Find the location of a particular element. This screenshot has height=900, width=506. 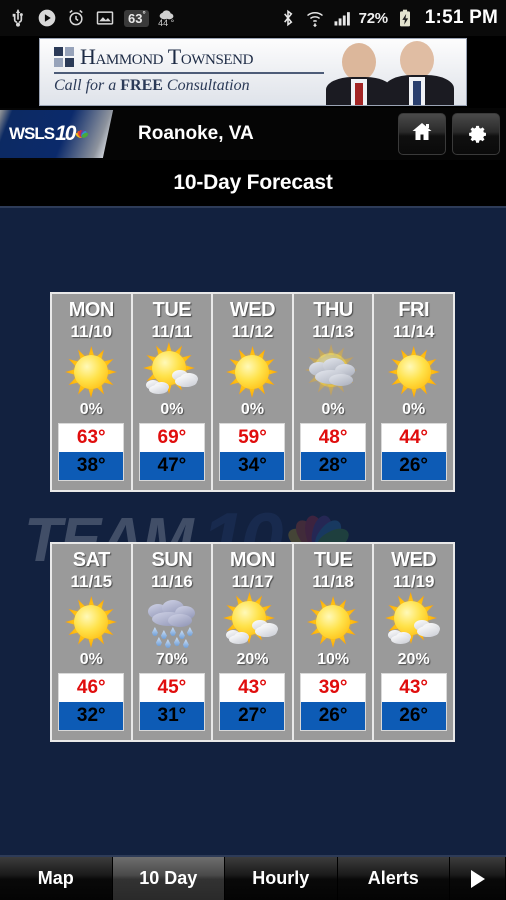

home-icon is located at coordinates (422, 134).